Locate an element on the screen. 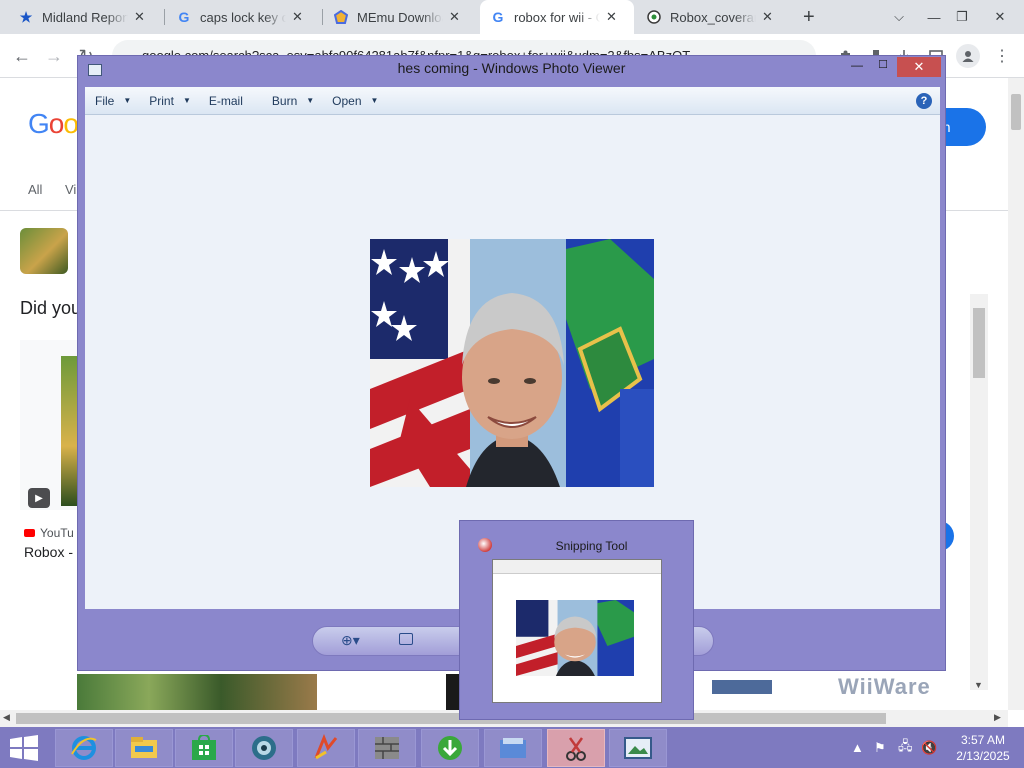 The width and height of the screenshot is (1024, 768). browser-tab: ★ Midland Reporte ✕ is located at coordinates (81, 17).